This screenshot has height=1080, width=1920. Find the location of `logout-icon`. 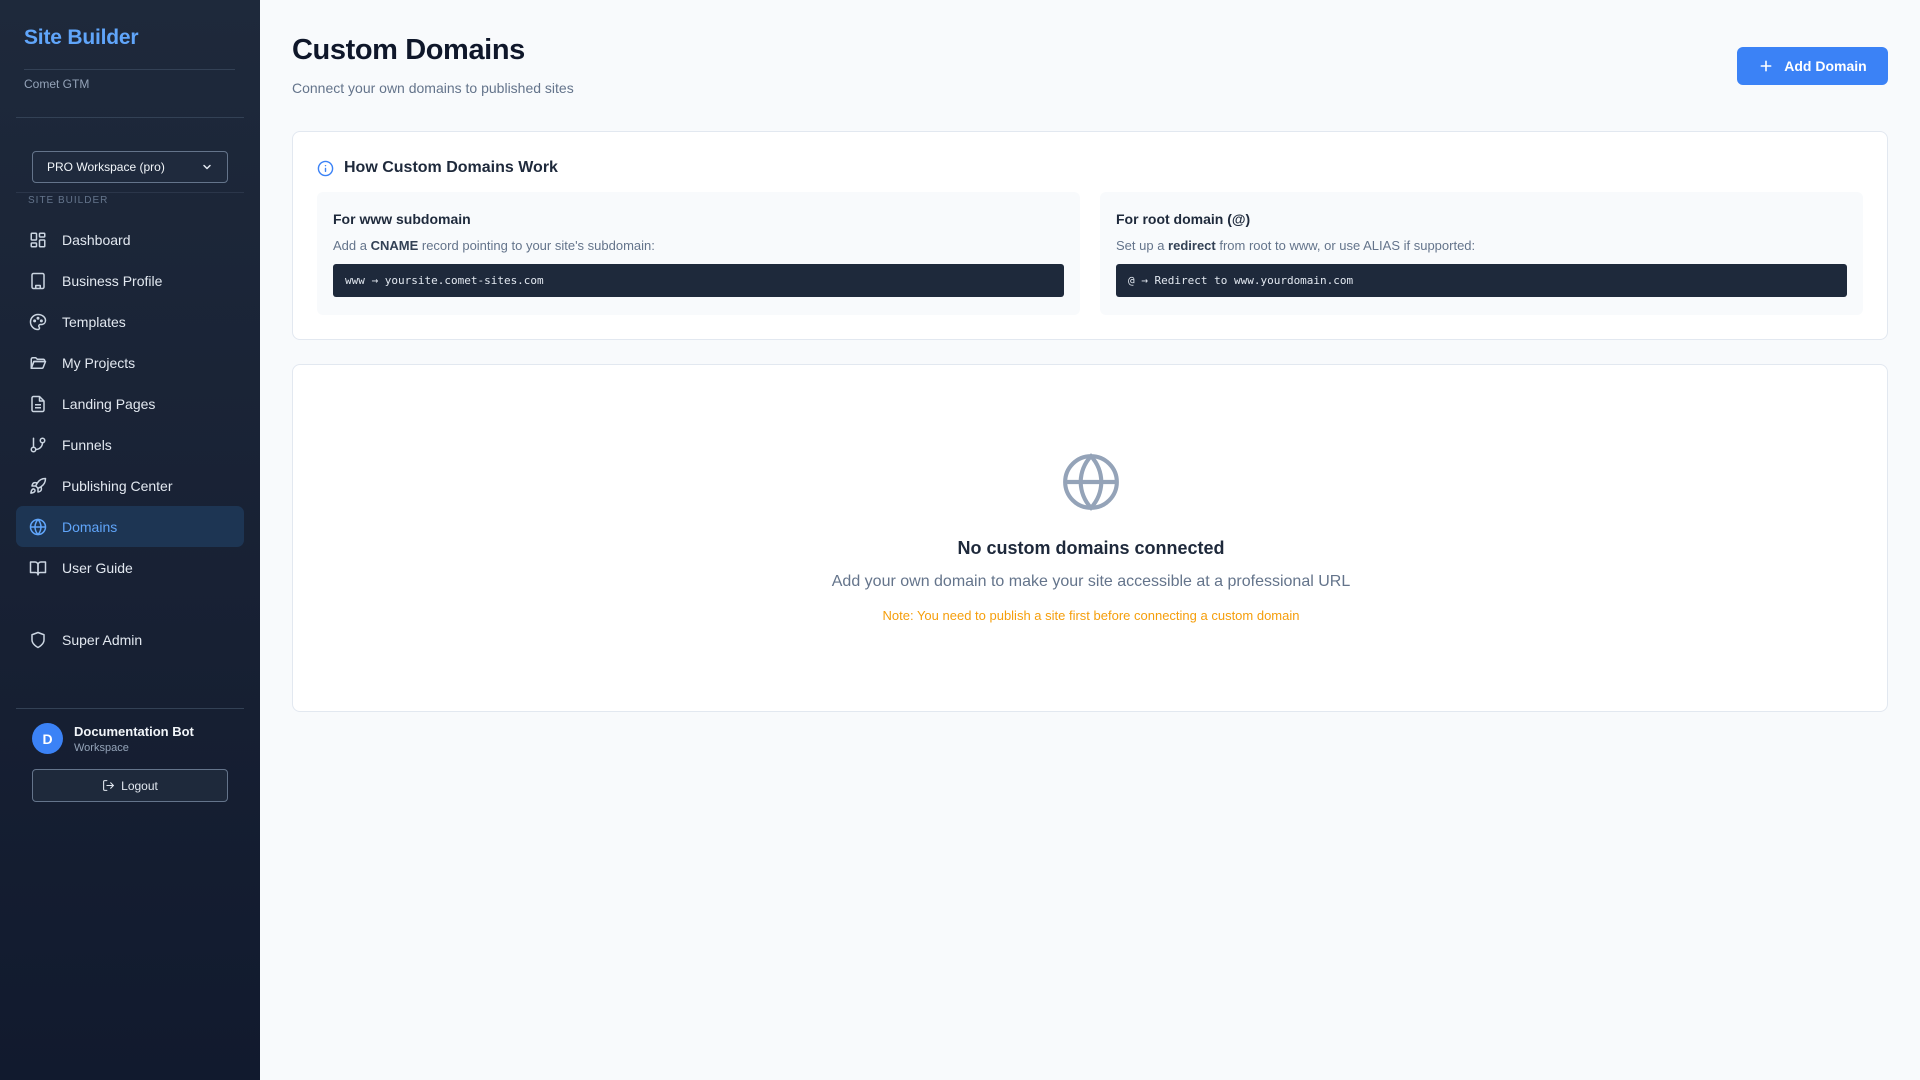

logout-icon is located at coordinates (108, 785).